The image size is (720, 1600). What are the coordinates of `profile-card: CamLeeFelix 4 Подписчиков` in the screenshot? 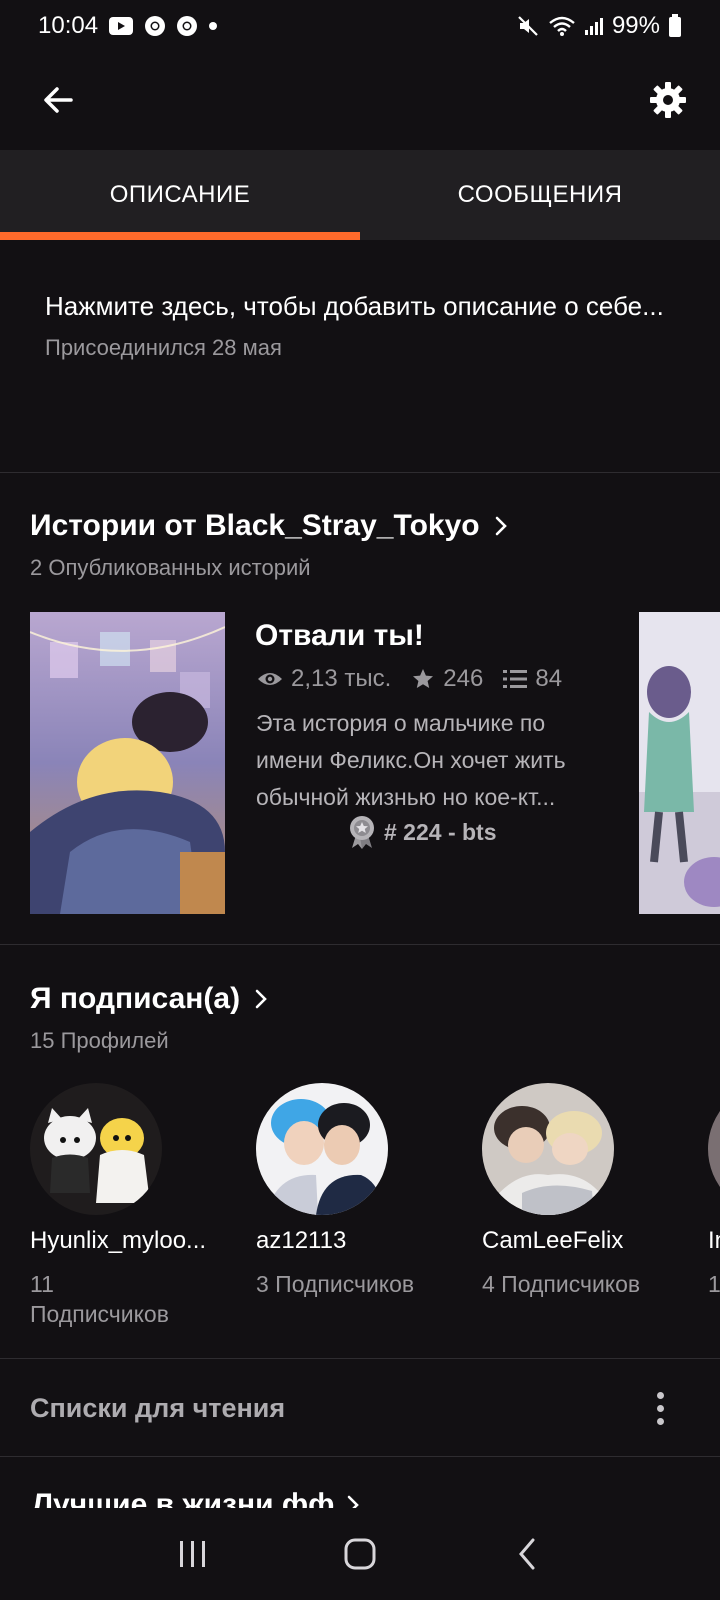 It's located at (582, 1191).